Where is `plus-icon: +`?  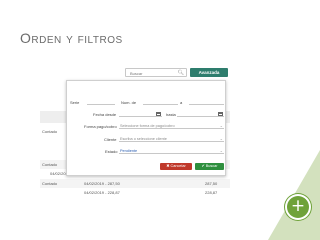
plus-icon: + is located at coordinates (298, 206).